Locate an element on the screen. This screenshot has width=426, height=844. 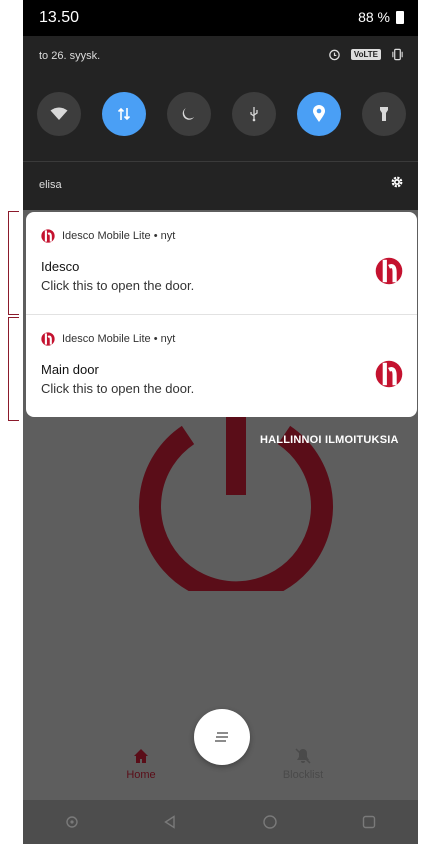
carrier-row: elisa is located at coordinates (220, 185).